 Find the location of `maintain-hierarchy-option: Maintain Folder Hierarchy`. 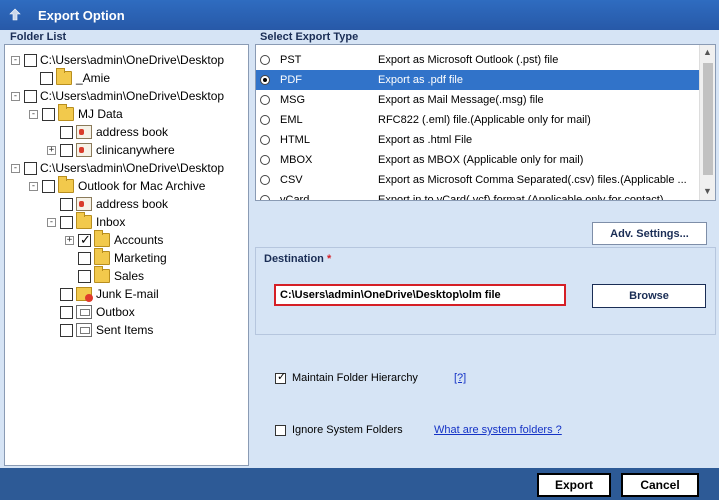

maintain-hierarchy-option: Maintain Folder Hierarchy is located at coordinates (346, 377).